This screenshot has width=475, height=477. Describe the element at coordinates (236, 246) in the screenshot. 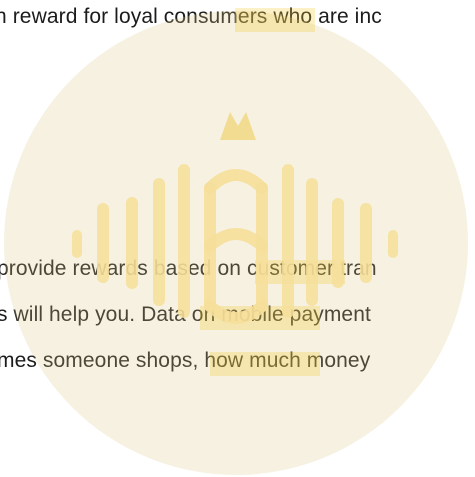

I see `logo-letter-b` at that location.